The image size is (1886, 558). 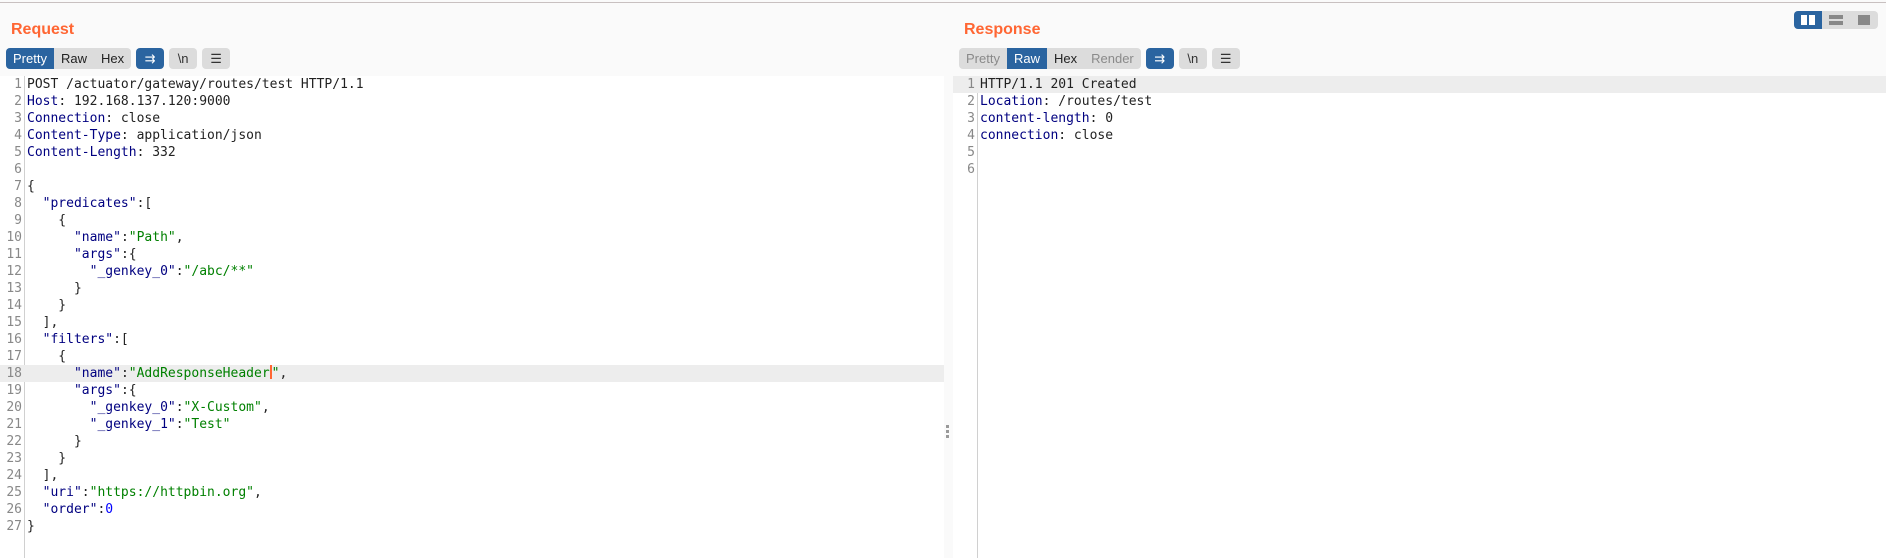 What do you see at coordinates (218, 271) in the screenshot?
I see `code-token: "/abc/**"` at bounding box center [218, 271].